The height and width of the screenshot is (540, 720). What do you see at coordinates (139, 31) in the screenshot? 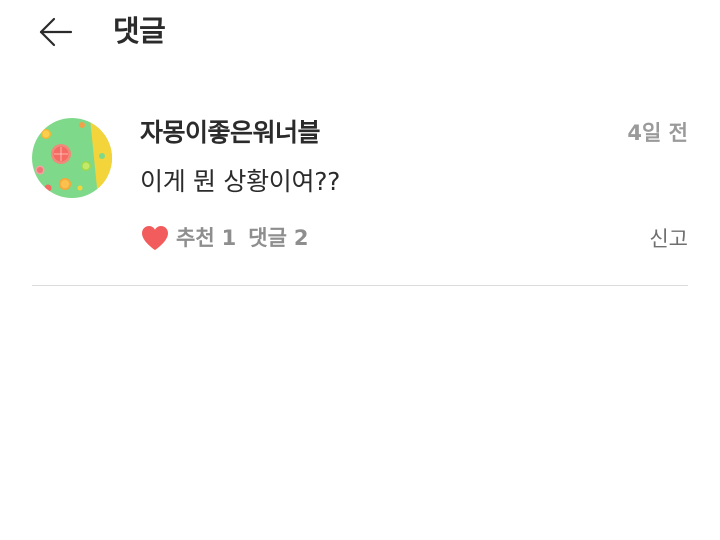
I see `page-title: 댓글` at bounding box center [139, 31].